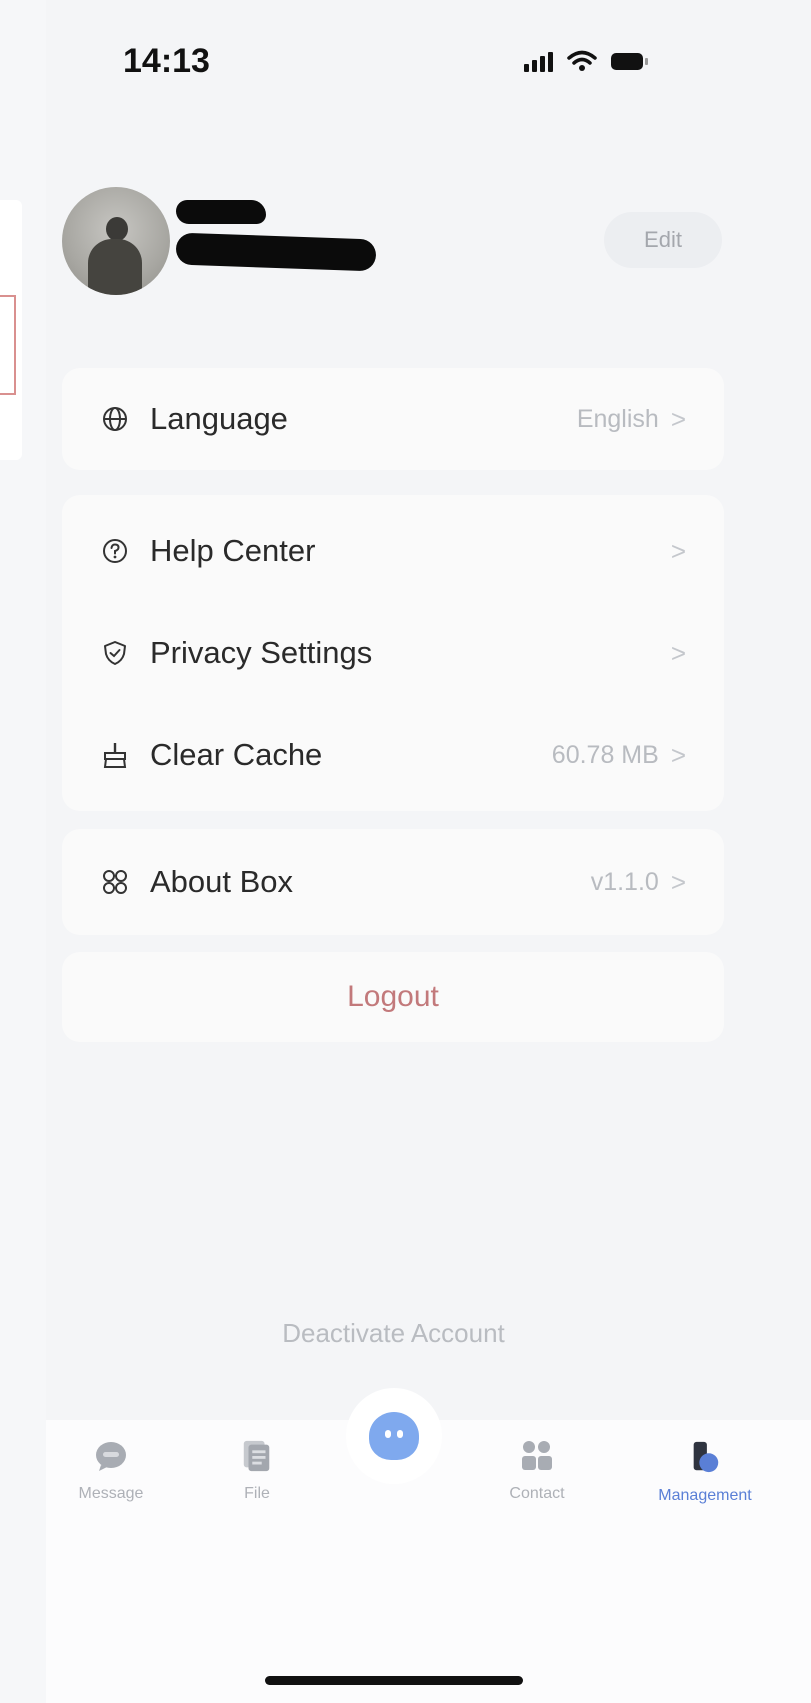 Image resolution: width=811 pixels, height=1703 pixels. Describe the element at coordinates (276, 252) in the screenshot. I see `redacted-account-id` at that location.